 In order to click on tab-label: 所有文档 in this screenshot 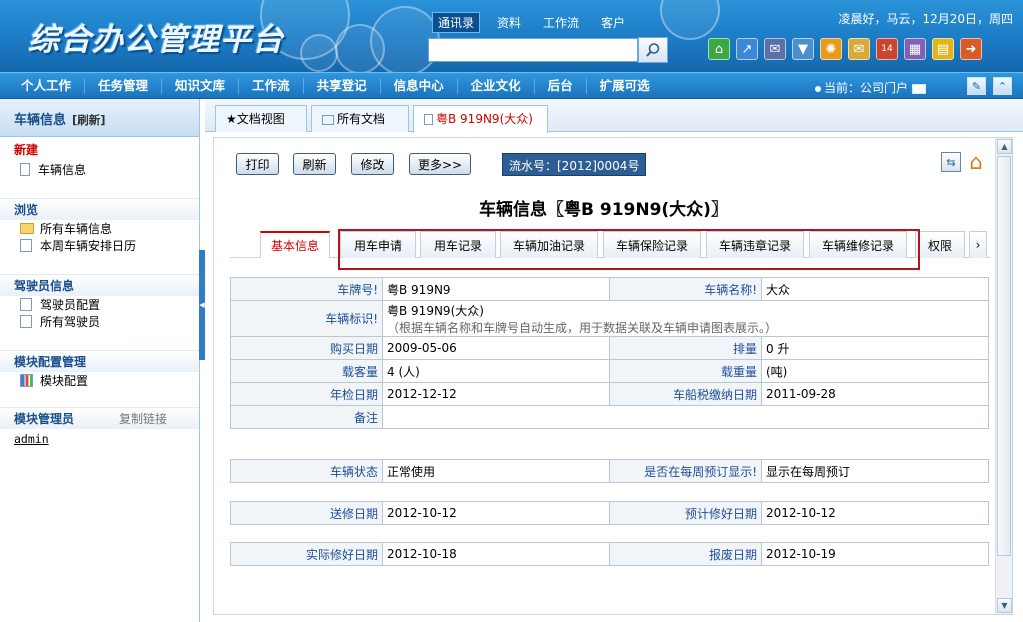, I will do `click(361, 119)`.